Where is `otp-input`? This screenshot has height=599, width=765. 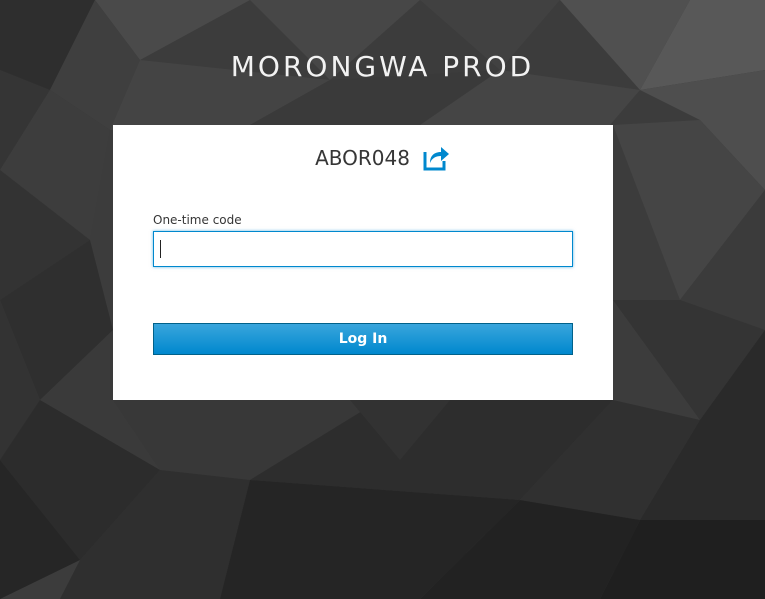 otp-input is located at coordinates (363, 249).